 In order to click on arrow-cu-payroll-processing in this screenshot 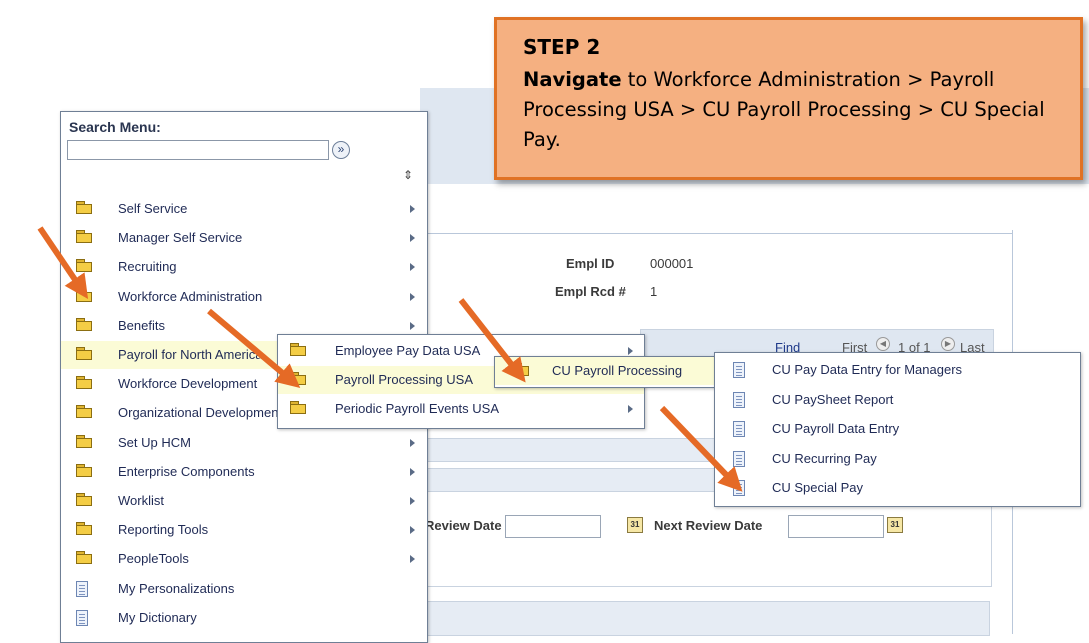, I will do `click(492, 340)`.